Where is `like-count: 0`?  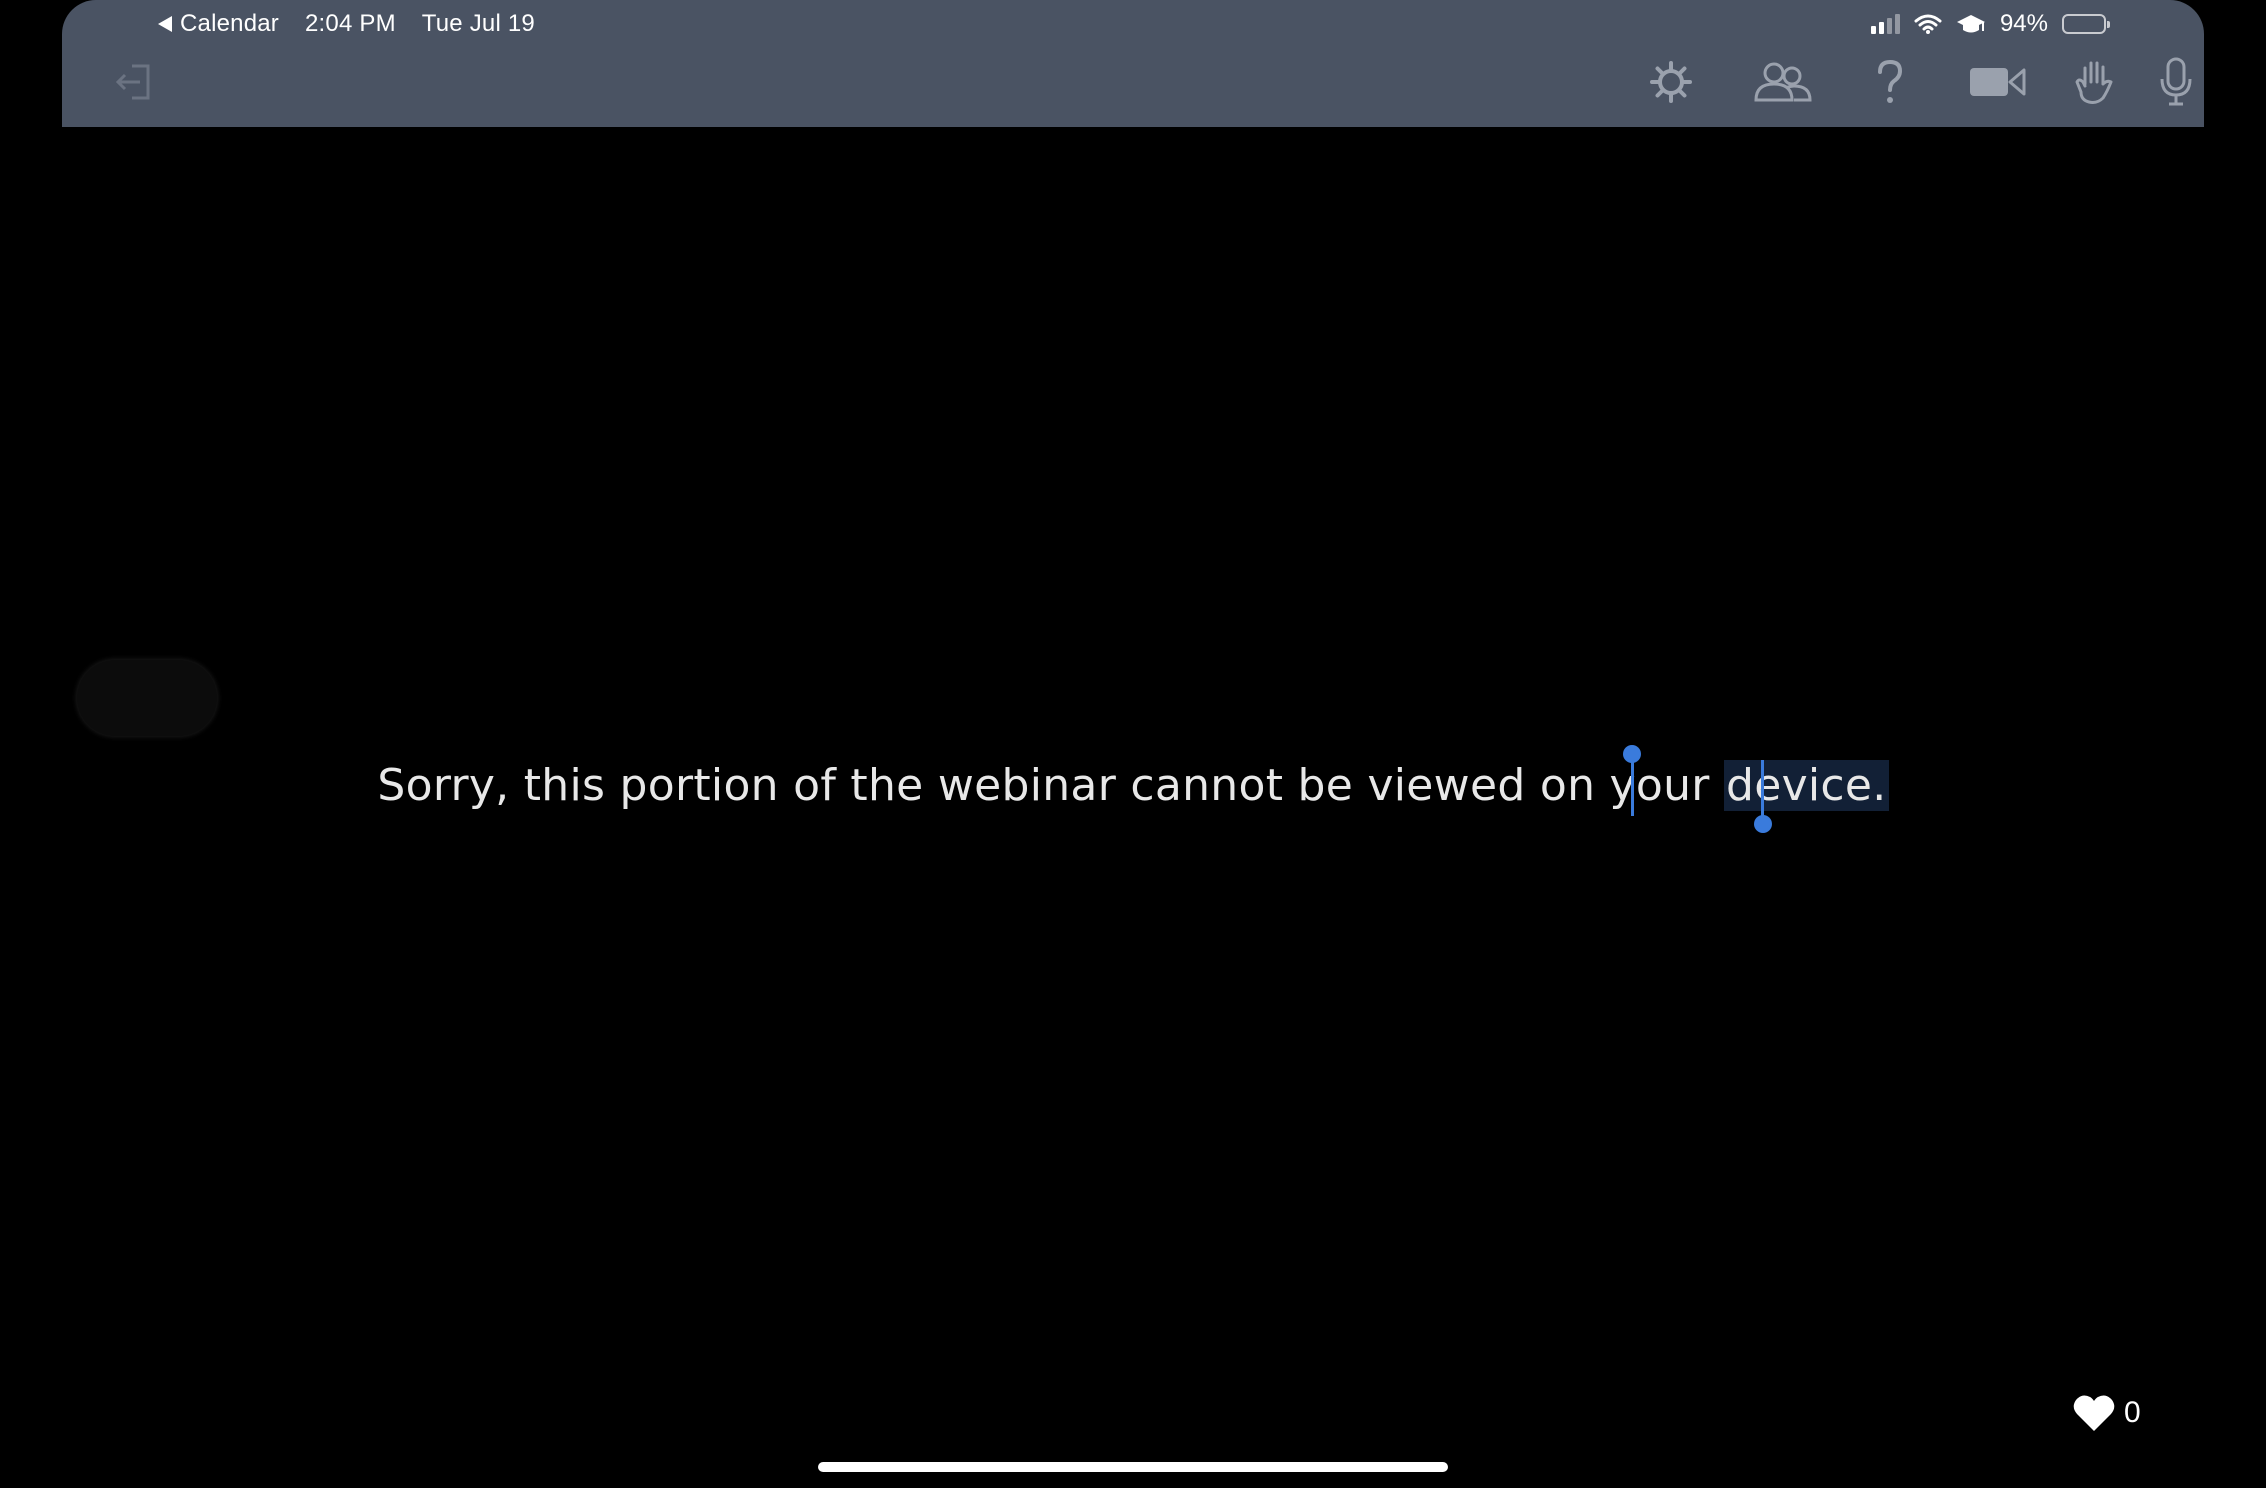 like-count: 0 is located at coordinates (2132, 1412).